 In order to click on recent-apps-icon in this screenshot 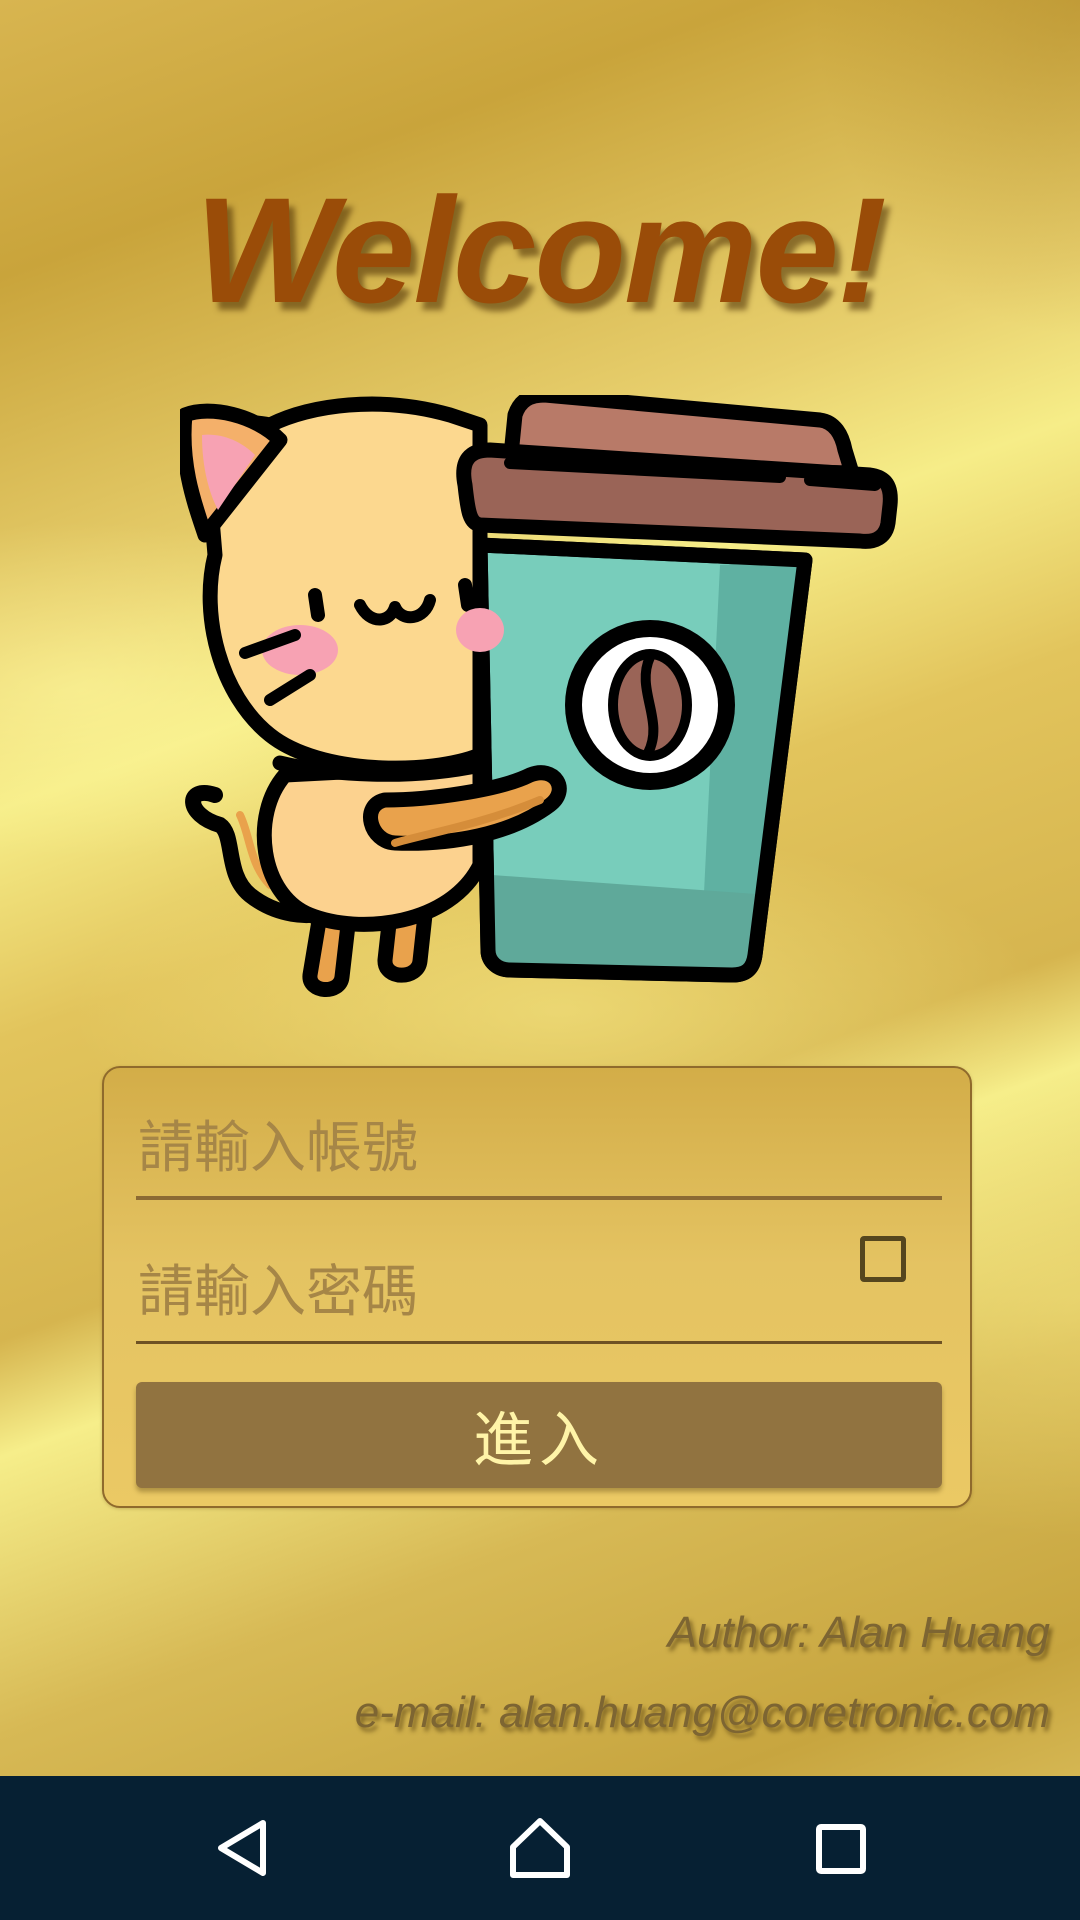, I will do `click(841, 1849)`.